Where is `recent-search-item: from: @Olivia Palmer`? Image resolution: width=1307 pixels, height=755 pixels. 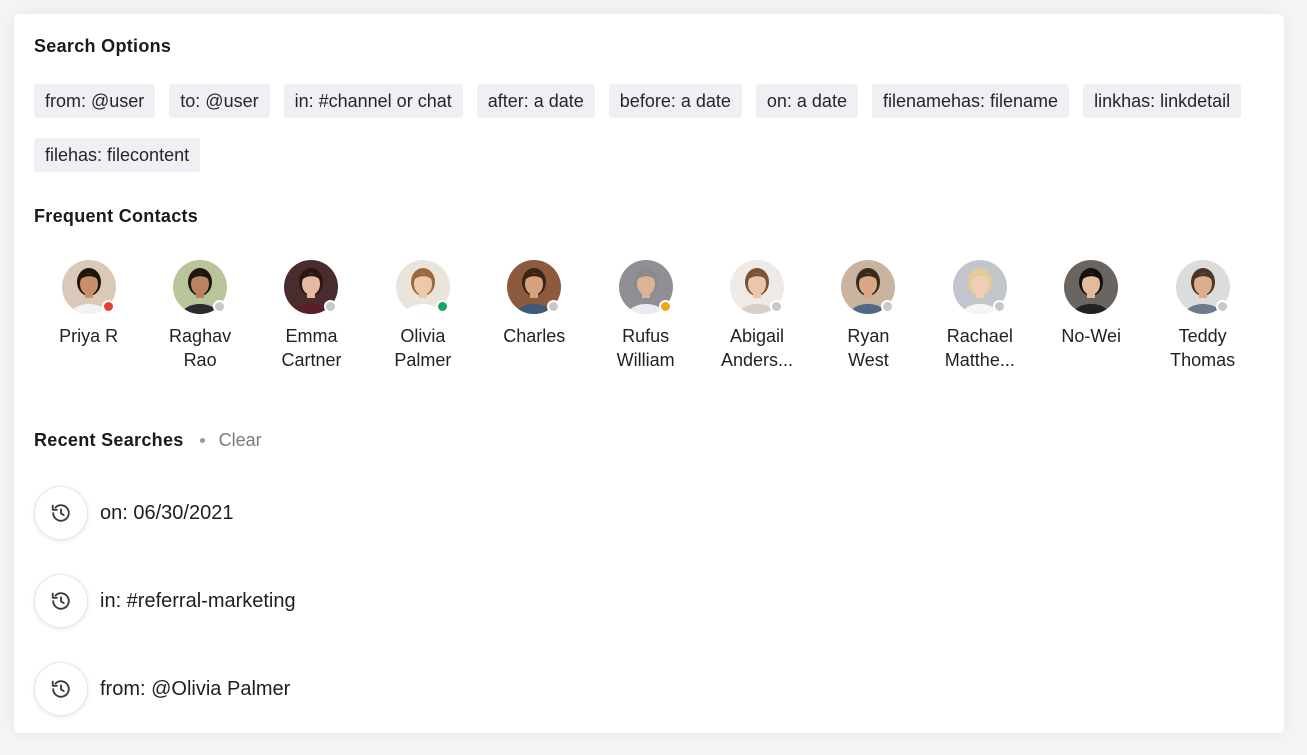
recent-search-item: from: @Olivia Palmer is located at coordinates (162, 689).